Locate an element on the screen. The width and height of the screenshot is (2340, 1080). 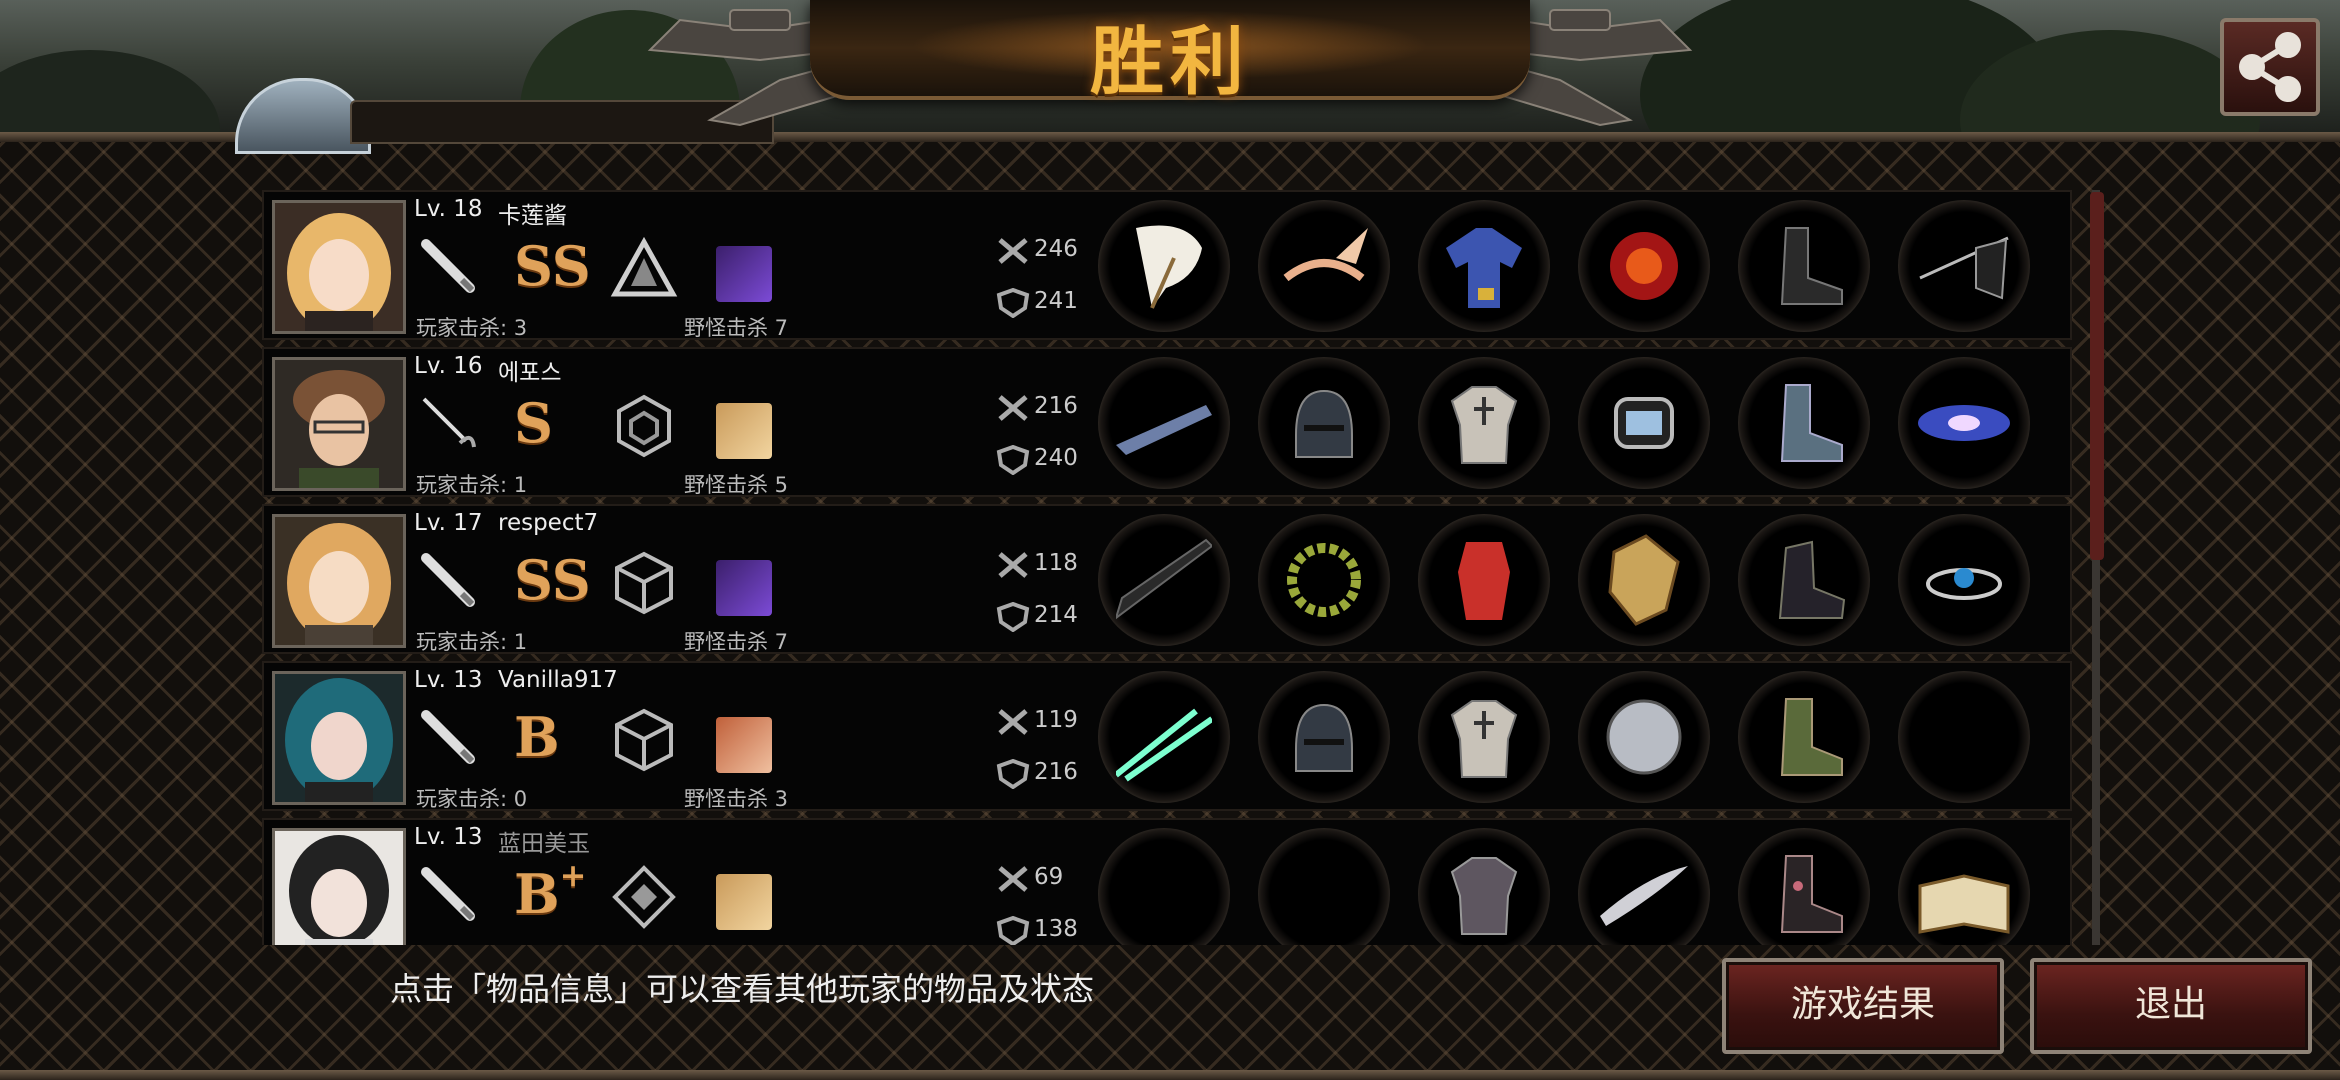
share-button is located at coordinates (2270, 67).